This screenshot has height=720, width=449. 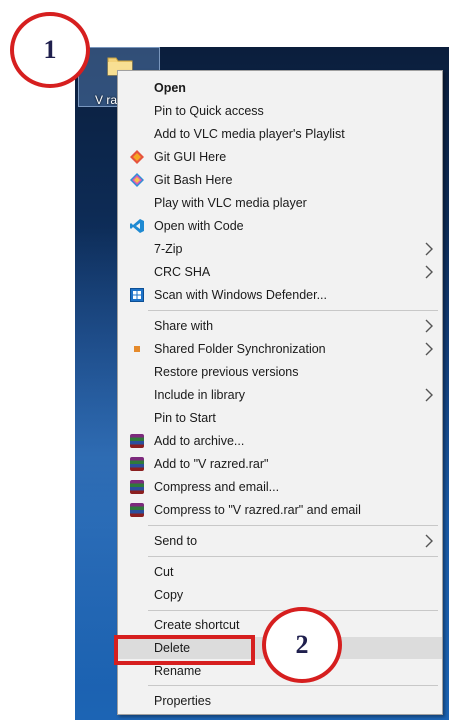 I want to click on menu-item-add-vlc-playlist: Add to VLC media player's Playlist, so click(x=280, y=134).